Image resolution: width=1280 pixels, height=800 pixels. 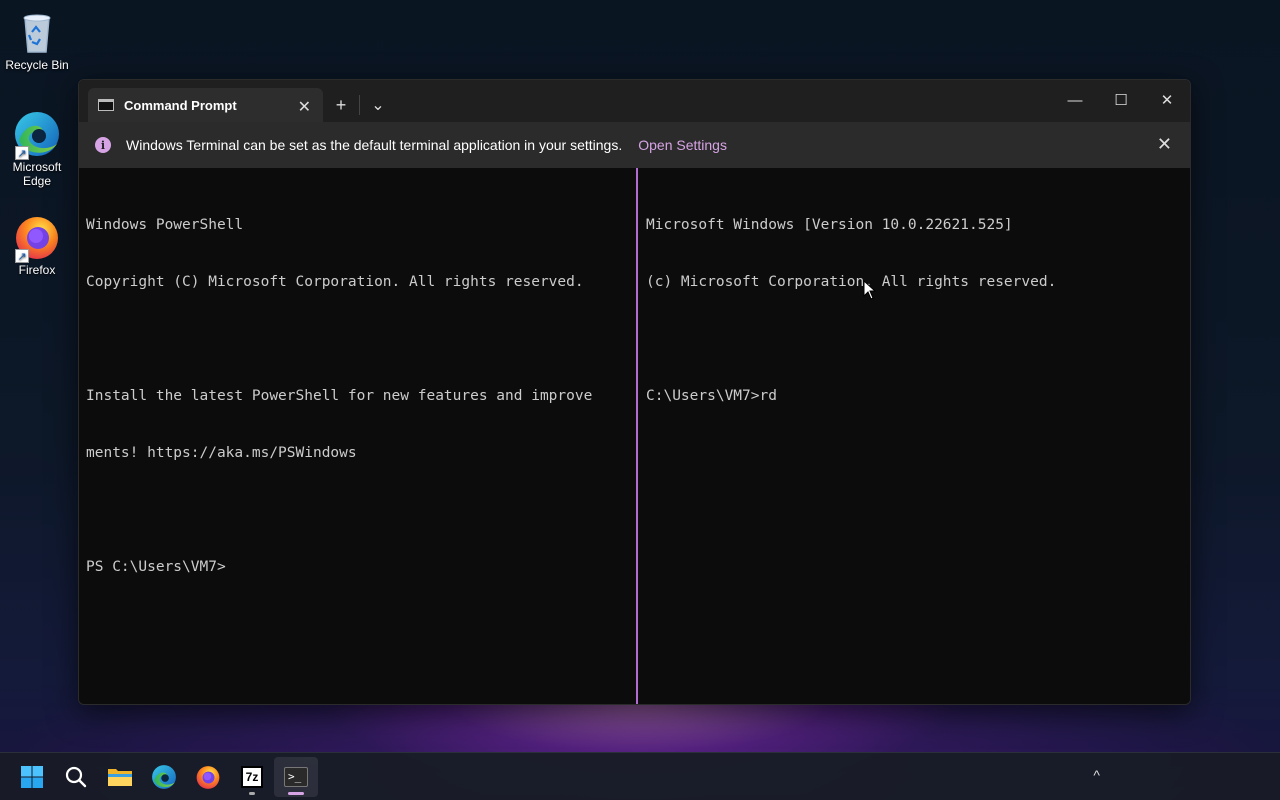 I want to click on terminal-icon-label: >_, so click(x=295, y=776).